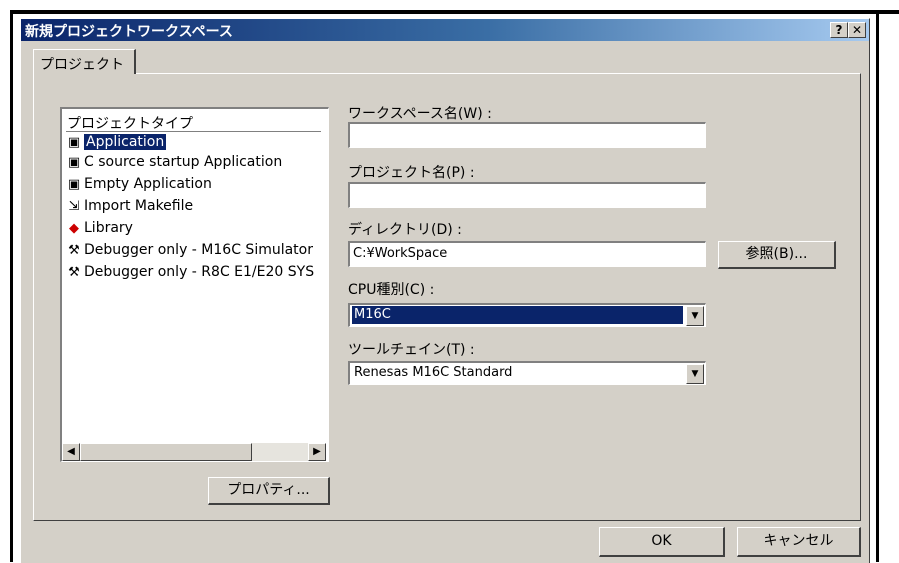 The image size is (899, 563). What do you see at coordinates (129, 32) in the screenshot?
I see `window-title: 新規プロジェクトワークスペース` at bounding box center [129, 32].